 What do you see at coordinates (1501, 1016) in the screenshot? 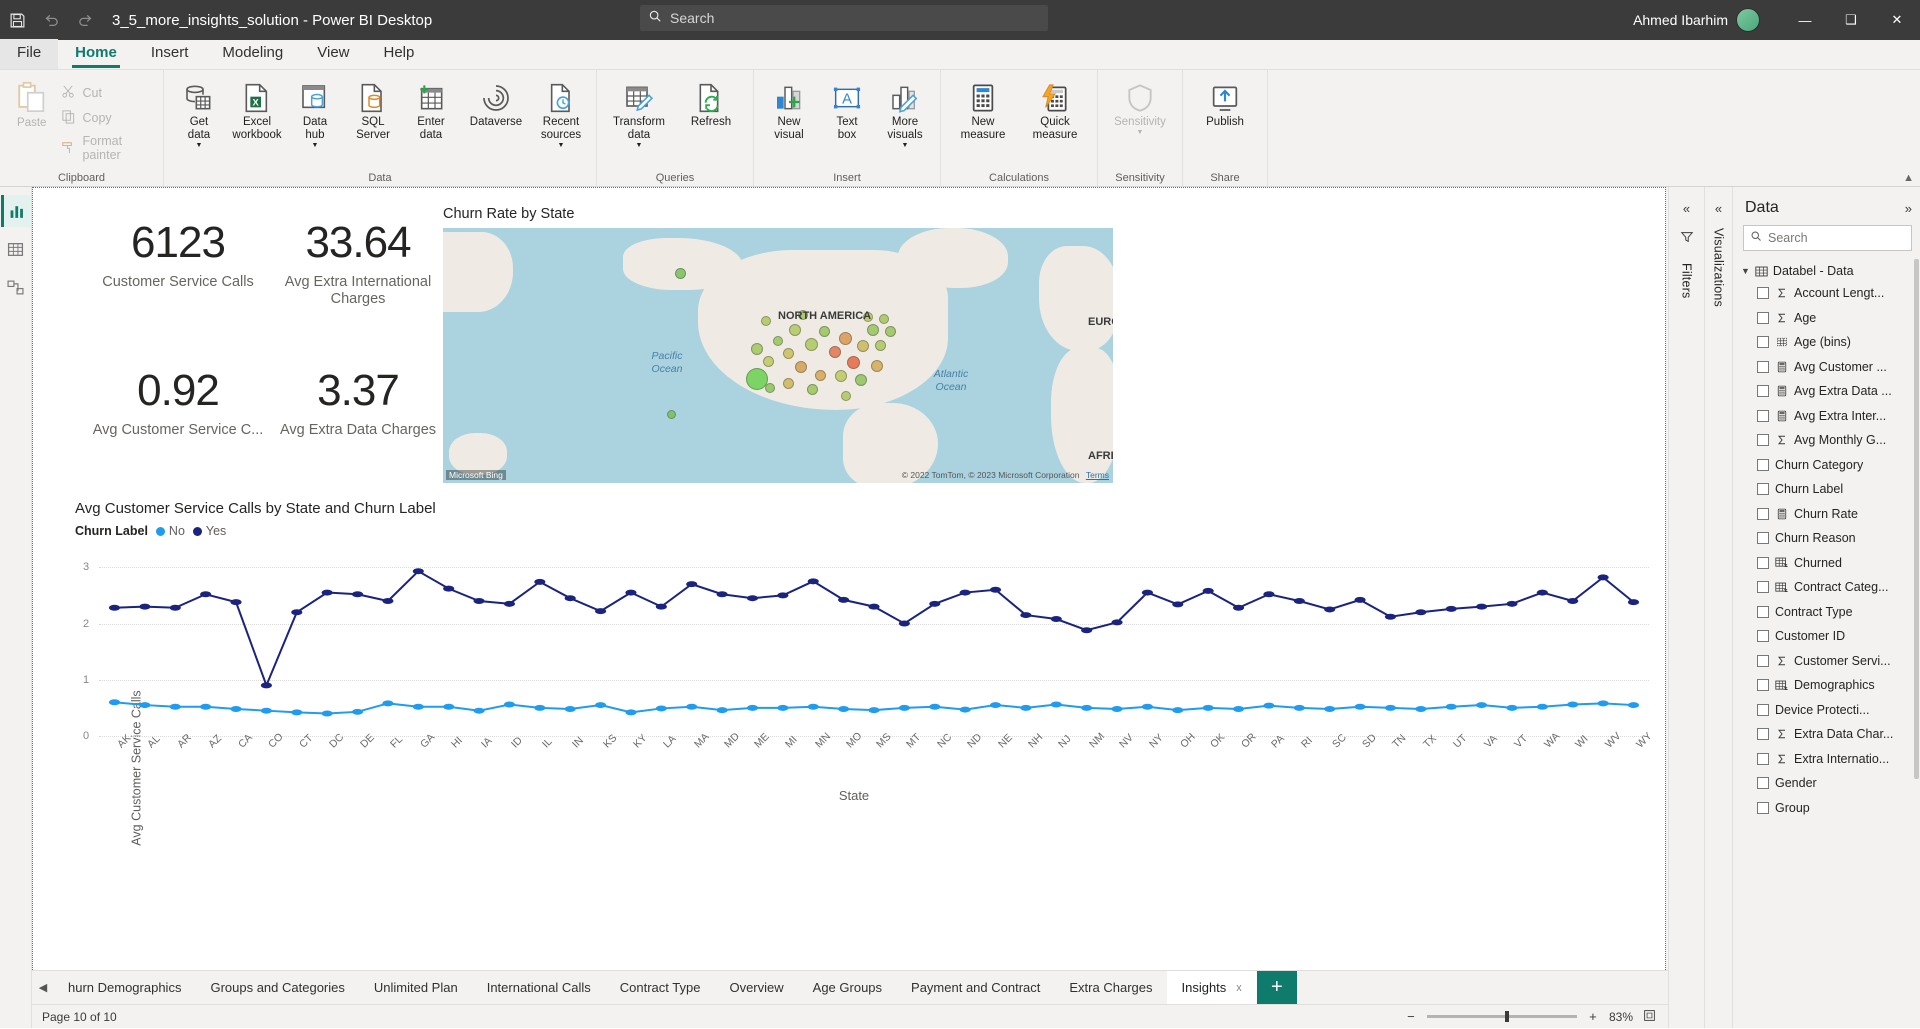
I see `zoom-slider` at bounding box center [1501, 1016].